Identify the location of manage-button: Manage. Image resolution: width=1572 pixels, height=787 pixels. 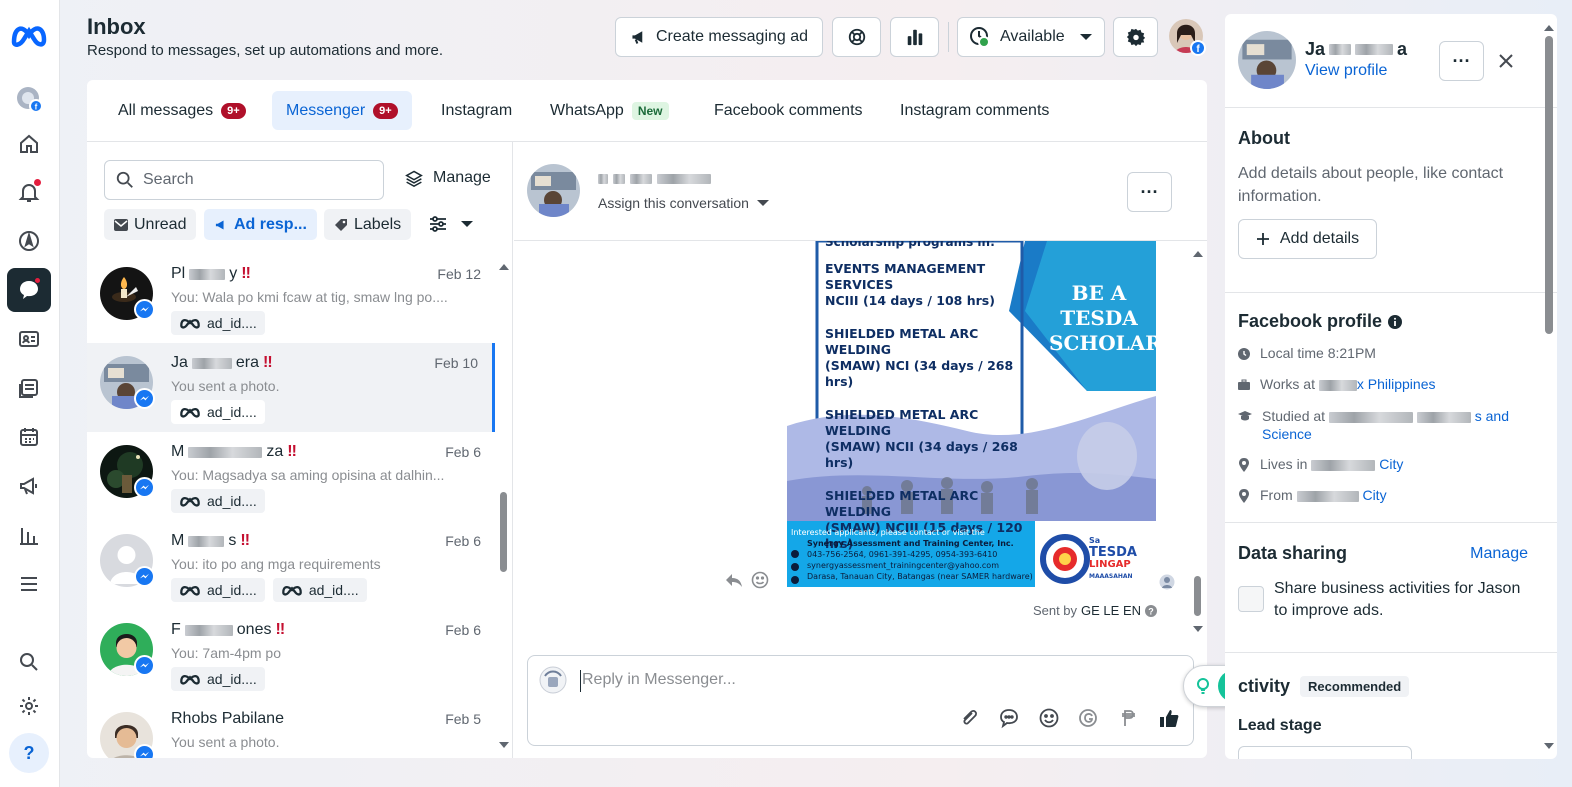
(448, 178).